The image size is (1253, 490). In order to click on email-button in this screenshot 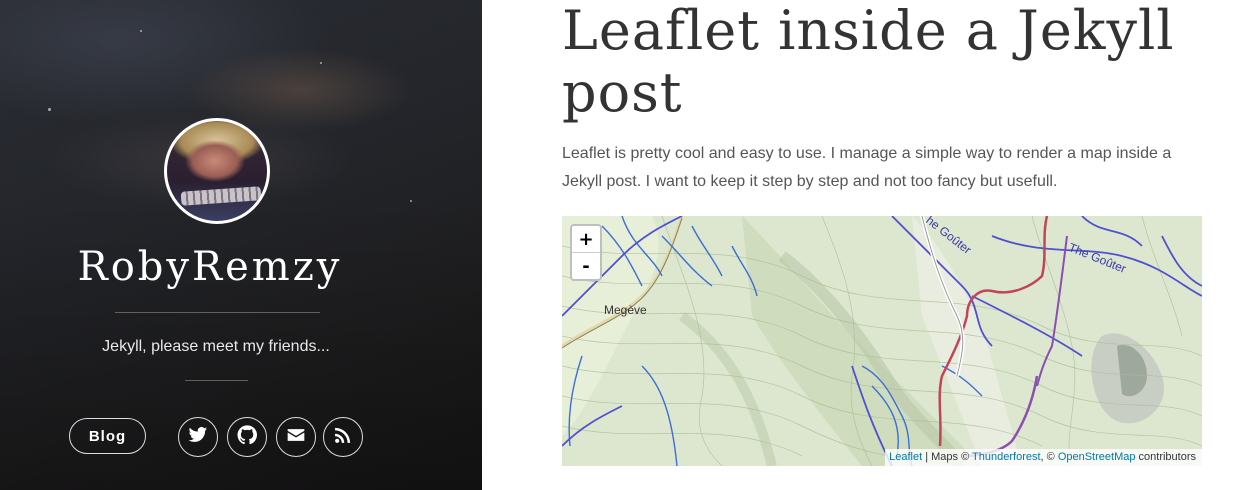, I will do `click(296, 437)`.